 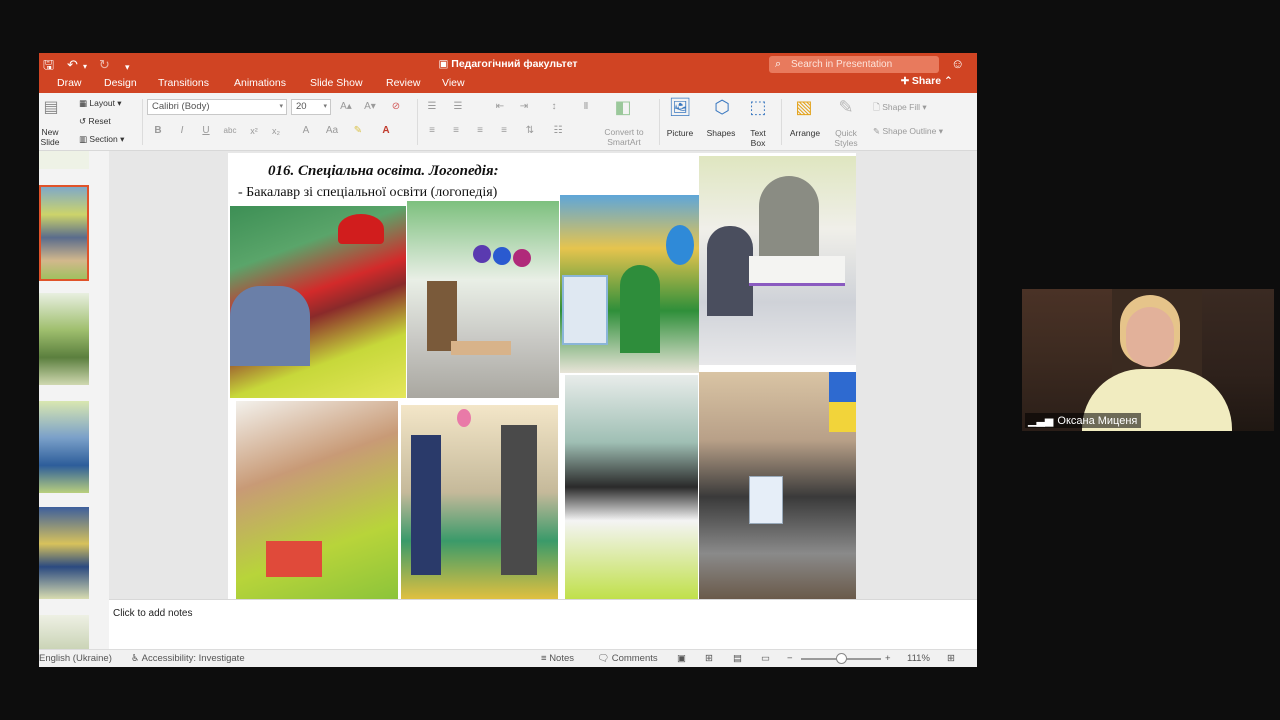 What do you see at coordinates (158, 131) in the screenshot?
I see `bold-icon: B` at bounding box center [158, 131].